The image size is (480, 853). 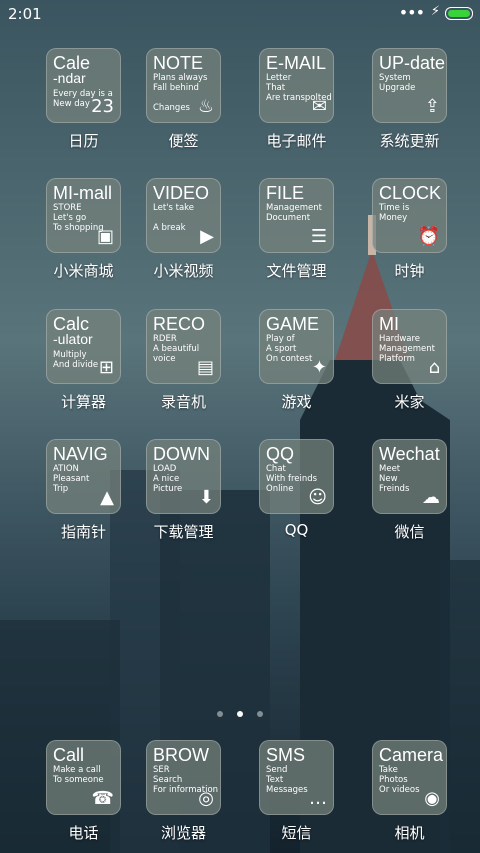 What do you see at coordinates (428, 236) in the screenshot?
I see `alarm-clock-icon: ⏰` at bounding box center [428, 236].